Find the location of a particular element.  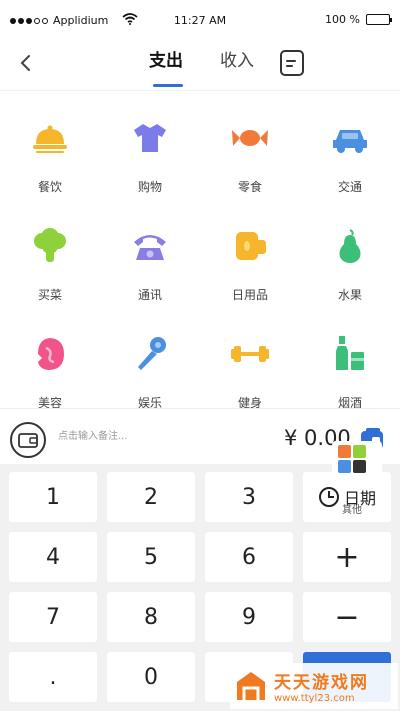

shirt-icon is located at coordinates (150, 138).